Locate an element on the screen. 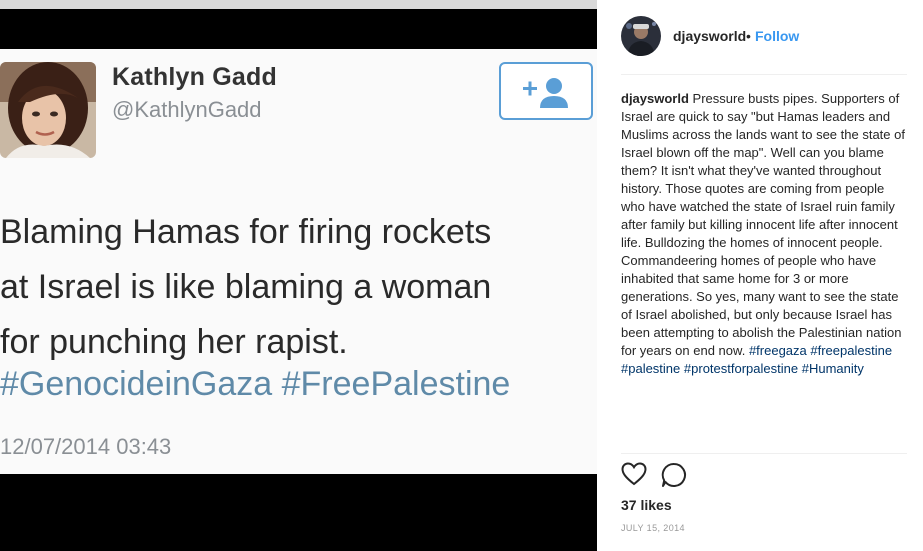  caption-username: djaysworld is located at coordinates (655, 98).